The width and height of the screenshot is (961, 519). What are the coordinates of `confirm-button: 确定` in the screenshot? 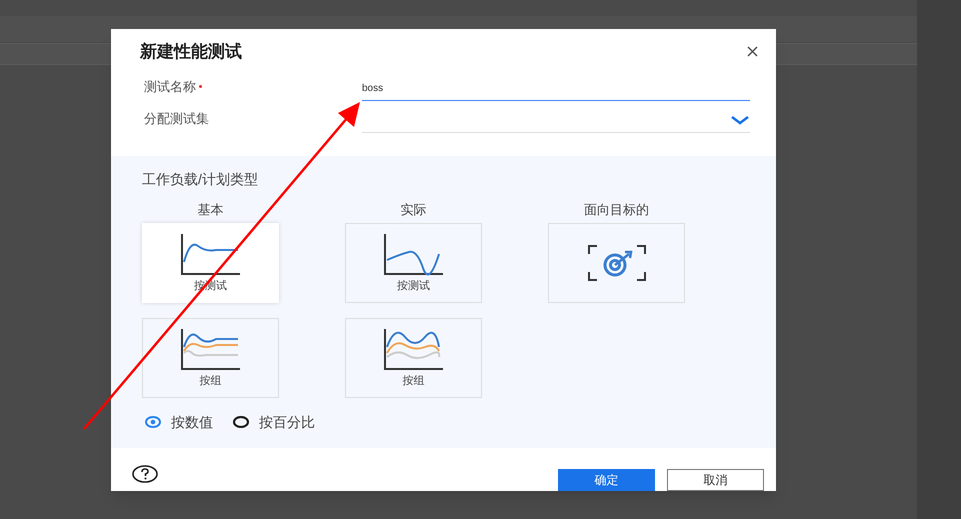 It's located at (606, 479).